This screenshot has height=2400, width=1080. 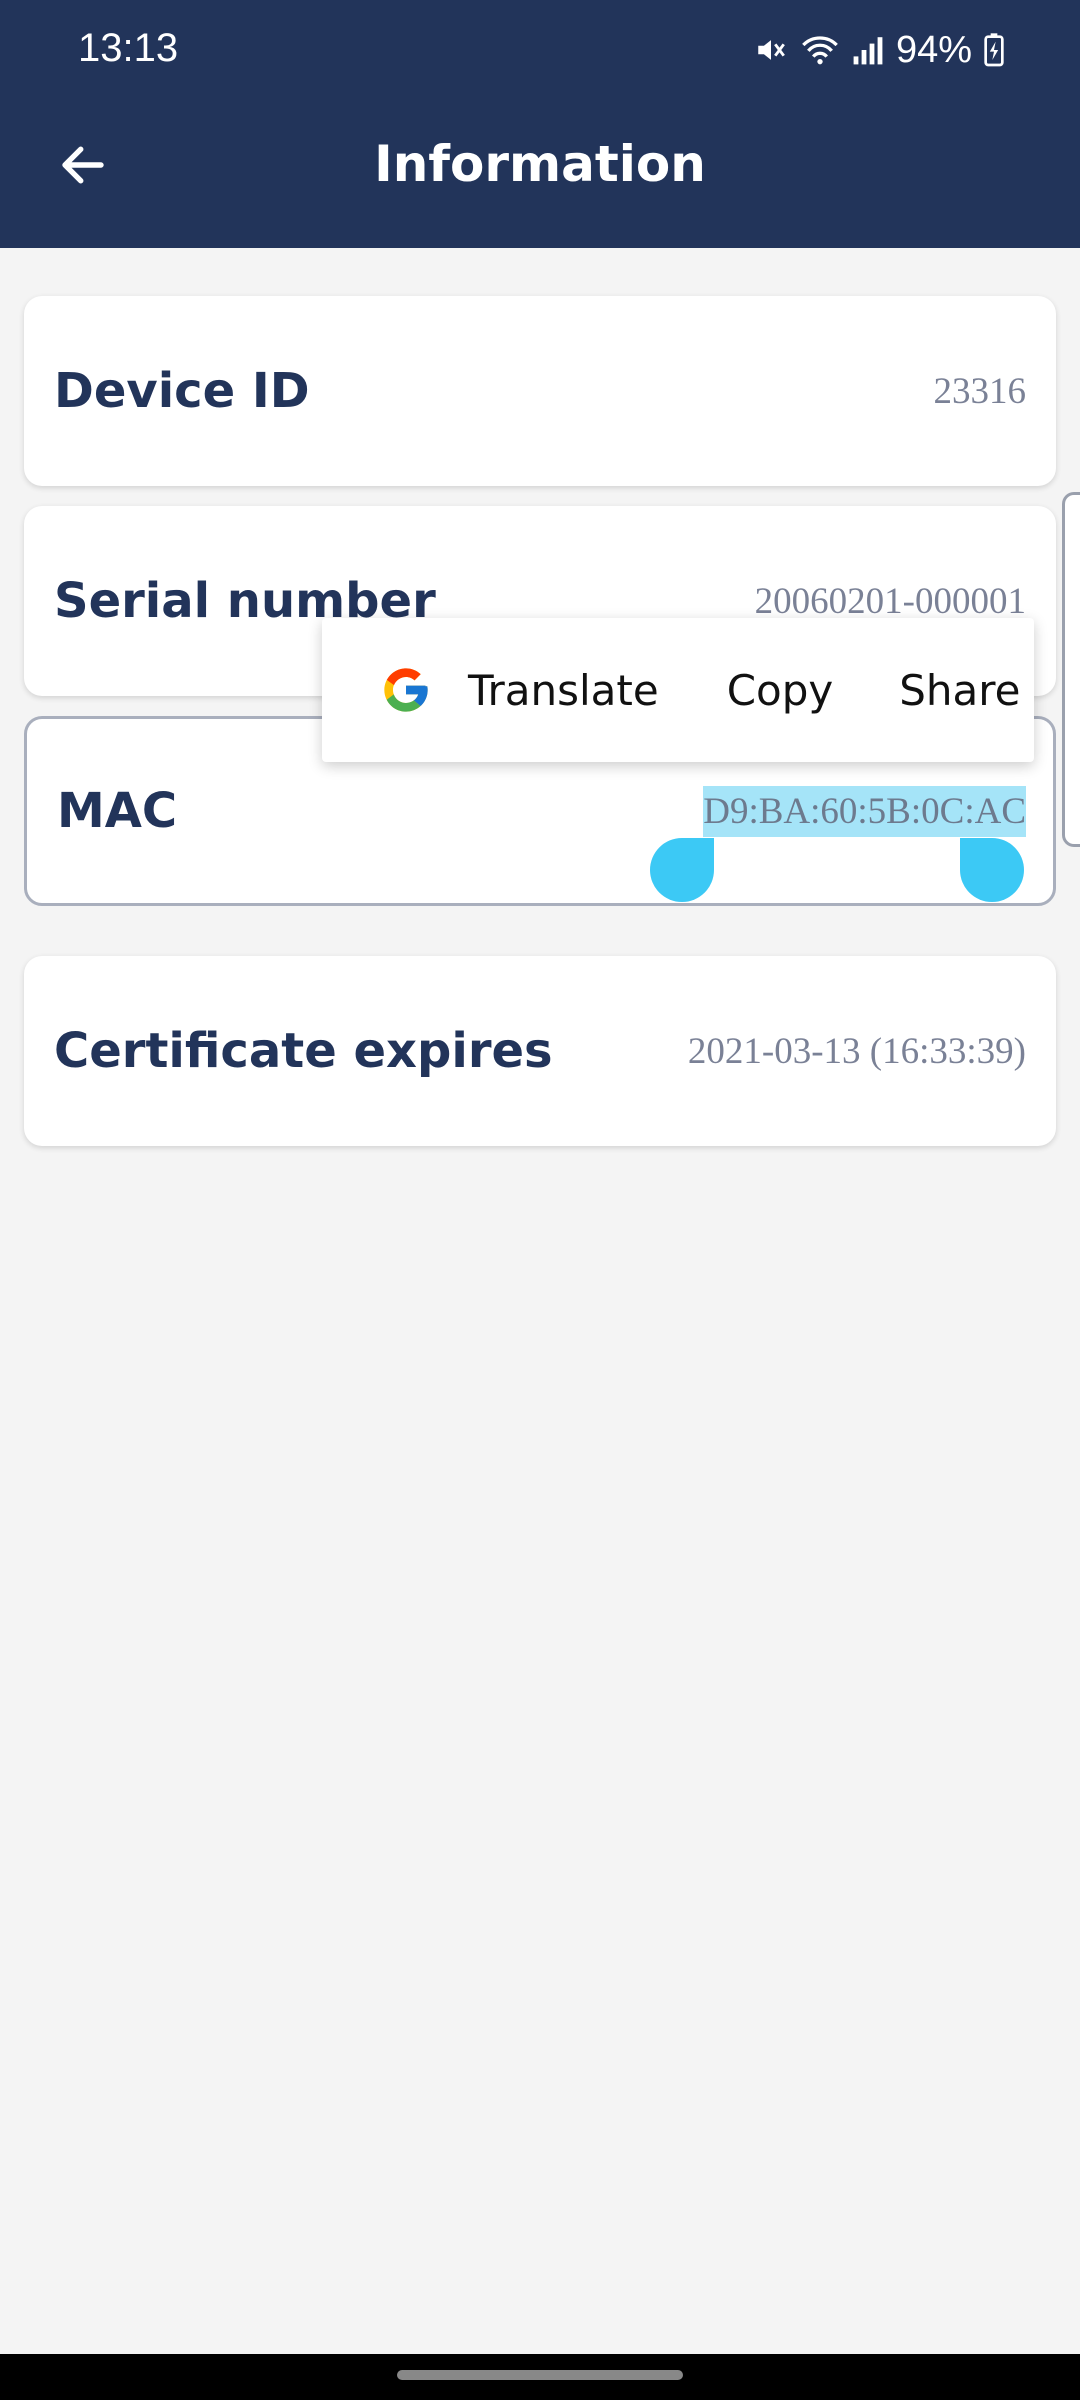 What do you see at coordinates (856, 1051) in the screenshot?
I see `certificate-expires-value: 2021-03-13 (16:33:39)` at bounding box center [856, 1051].